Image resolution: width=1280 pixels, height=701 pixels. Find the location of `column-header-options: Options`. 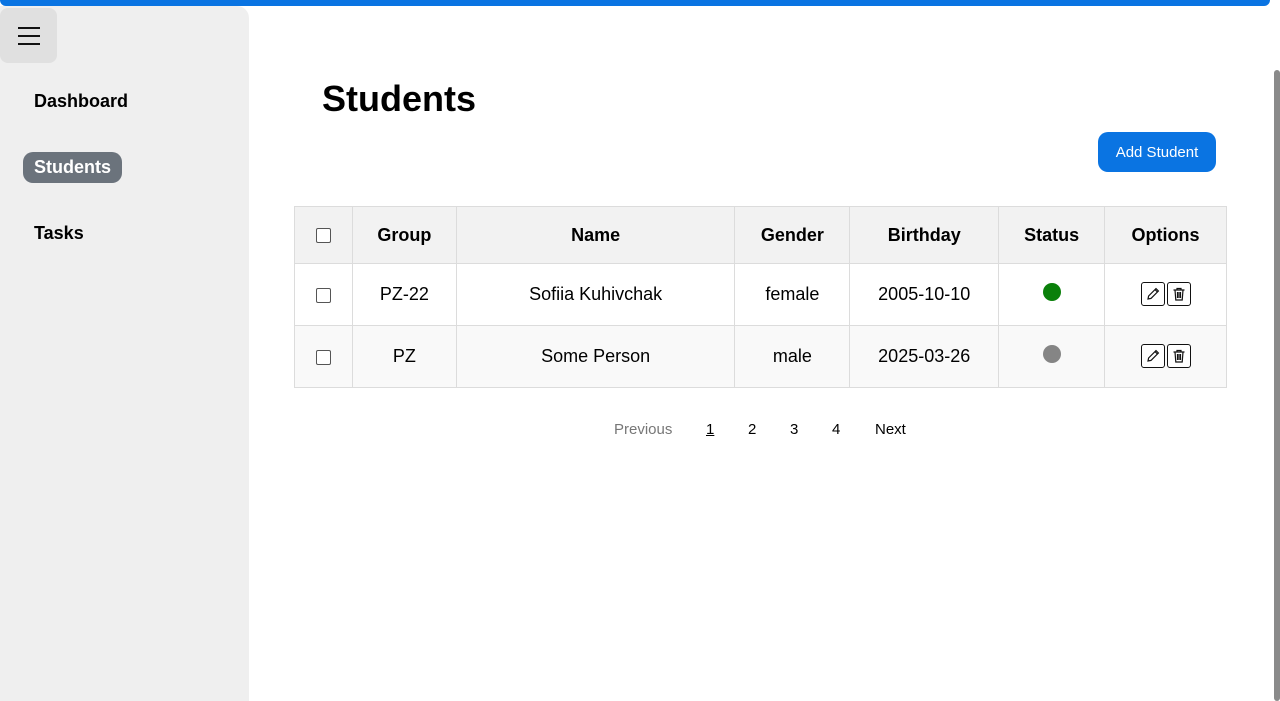

column-header-options: Options is located at coordinates (1165, 235).